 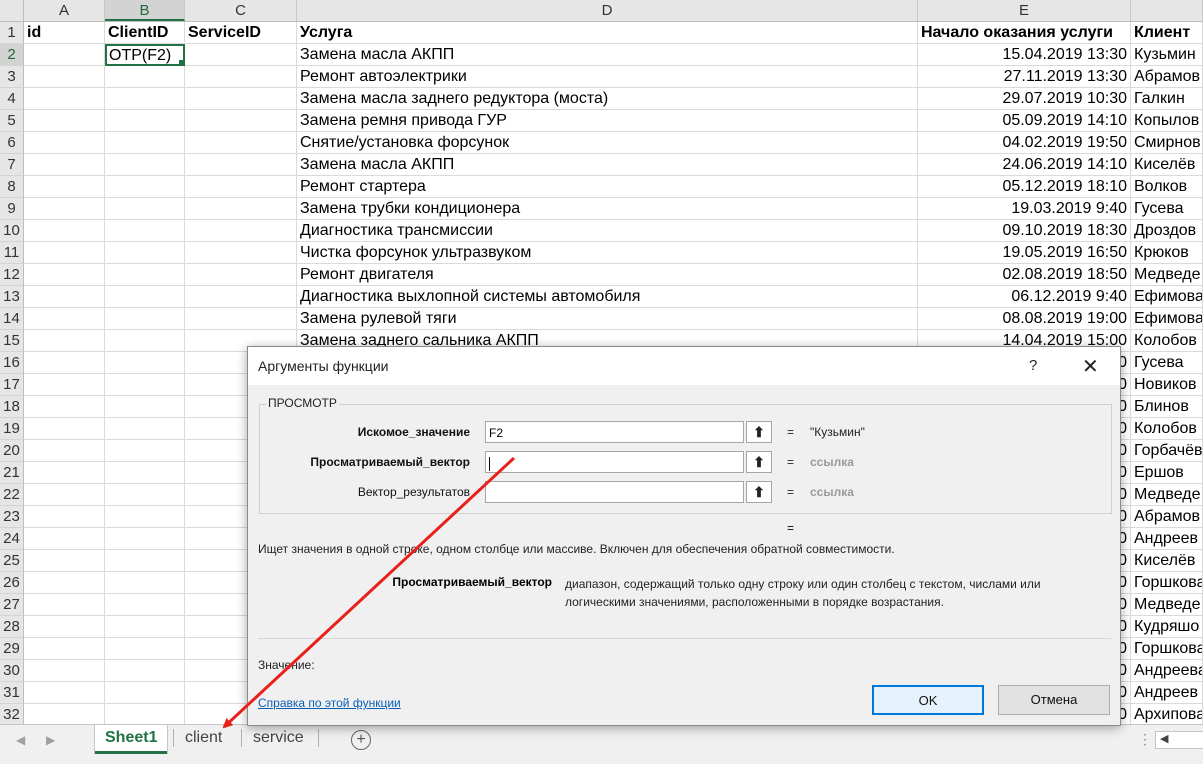 I want to click on row-header: 15, so click(x=12, y=341).